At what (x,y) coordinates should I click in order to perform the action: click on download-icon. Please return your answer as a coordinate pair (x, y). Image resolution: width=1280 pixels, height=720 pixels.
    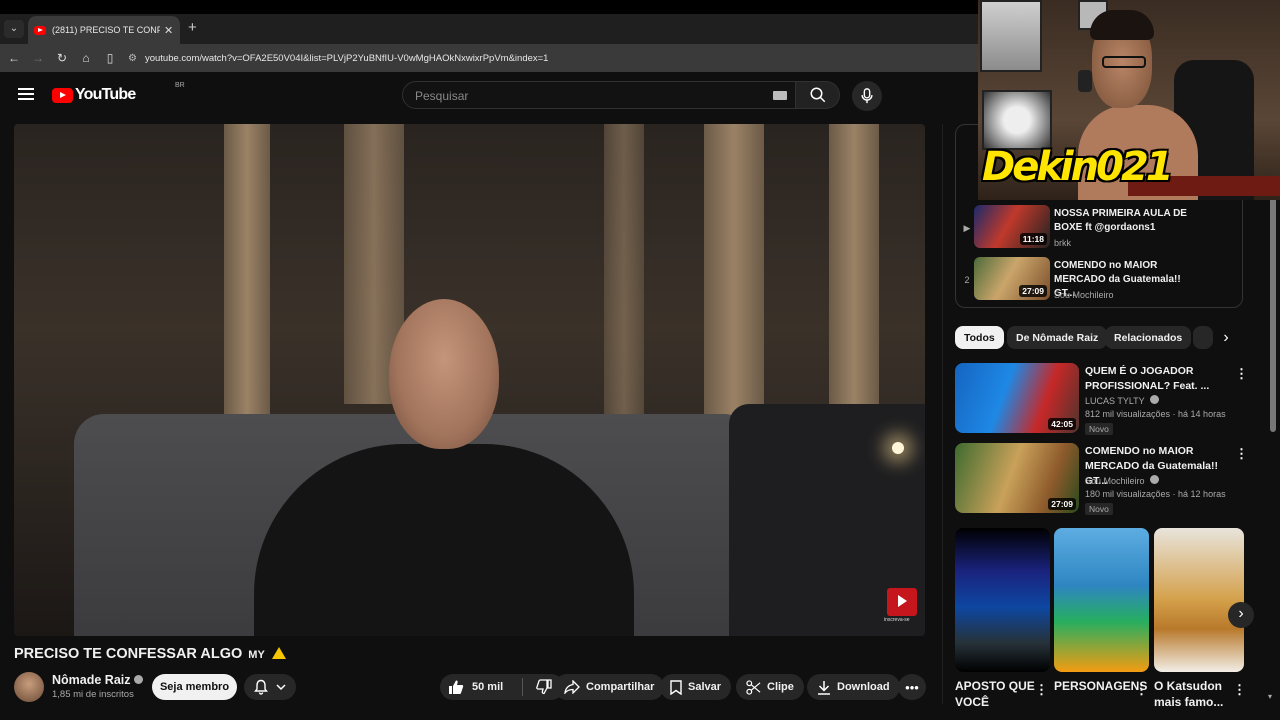
    Looking at the image, I should click on (824, 687).